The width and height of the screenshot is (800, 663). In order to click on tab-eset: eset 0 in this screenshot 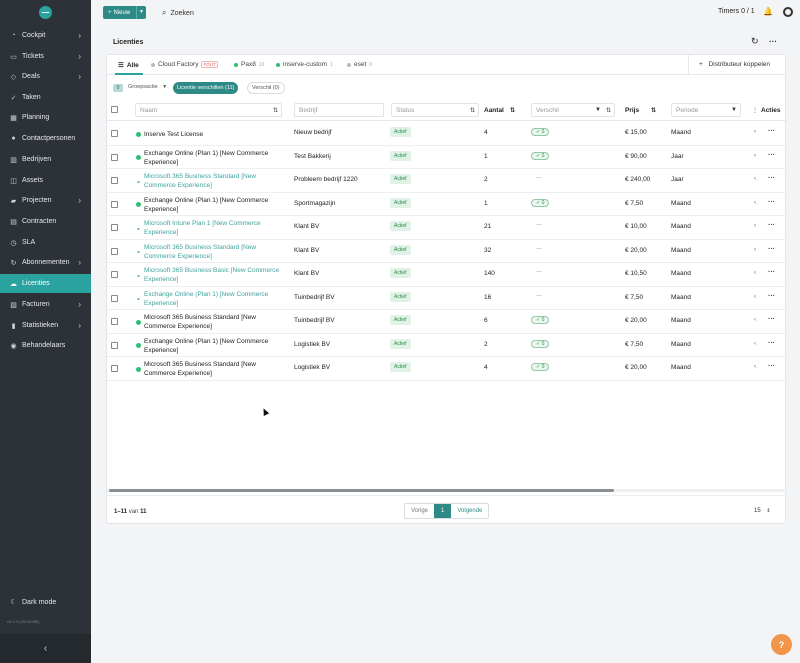, I will do `click(359, 64)`.